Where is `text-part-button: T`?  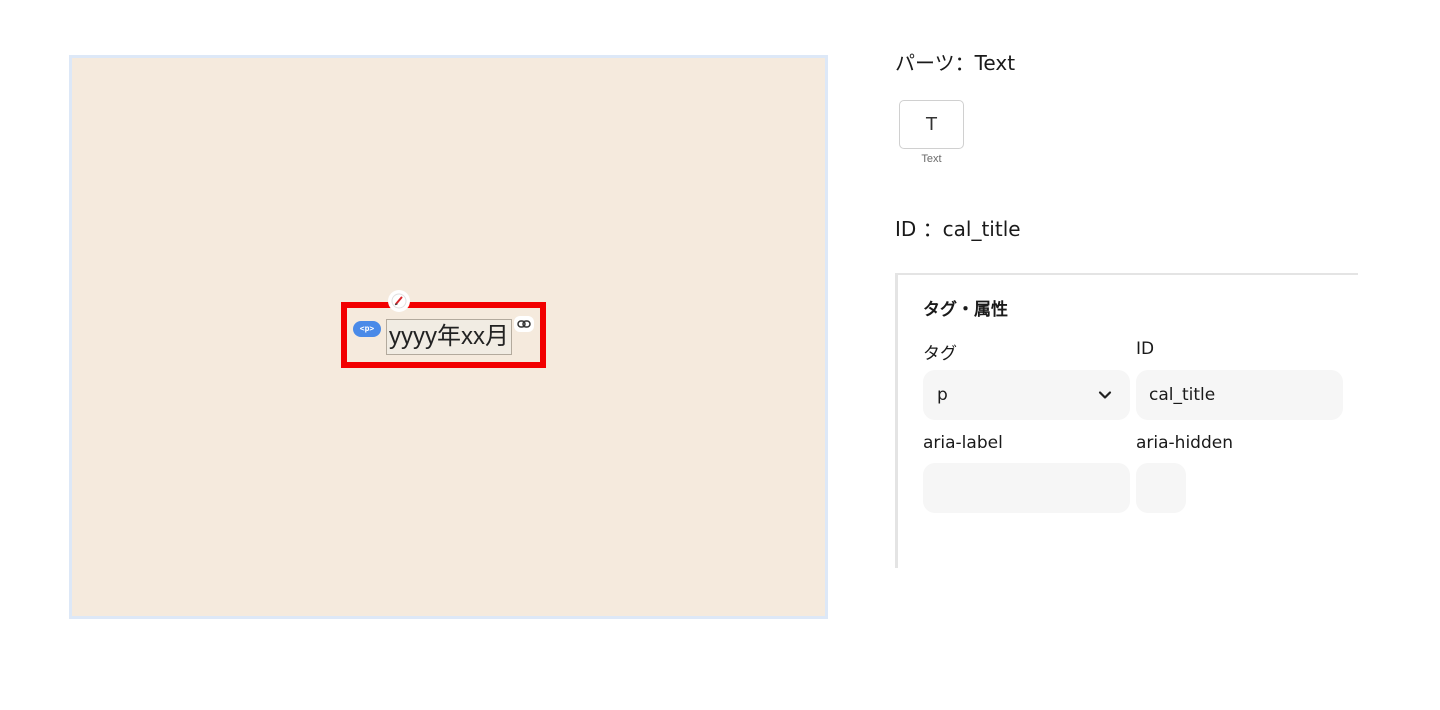
text-part-button: T is located at coordinates (931, 124).